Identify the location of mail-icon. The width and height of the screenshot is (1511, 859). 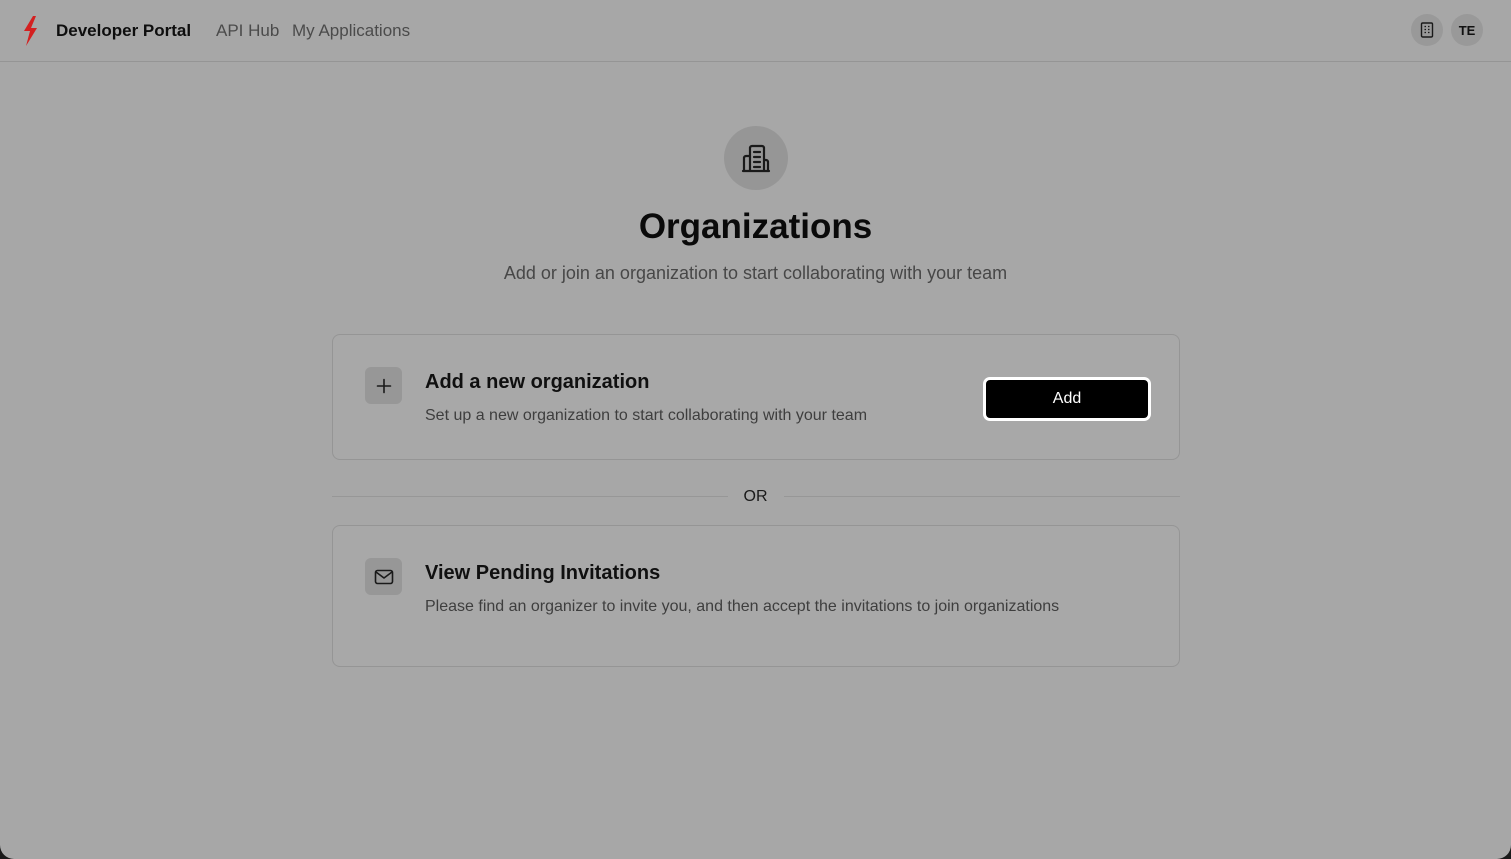
(383, 576).